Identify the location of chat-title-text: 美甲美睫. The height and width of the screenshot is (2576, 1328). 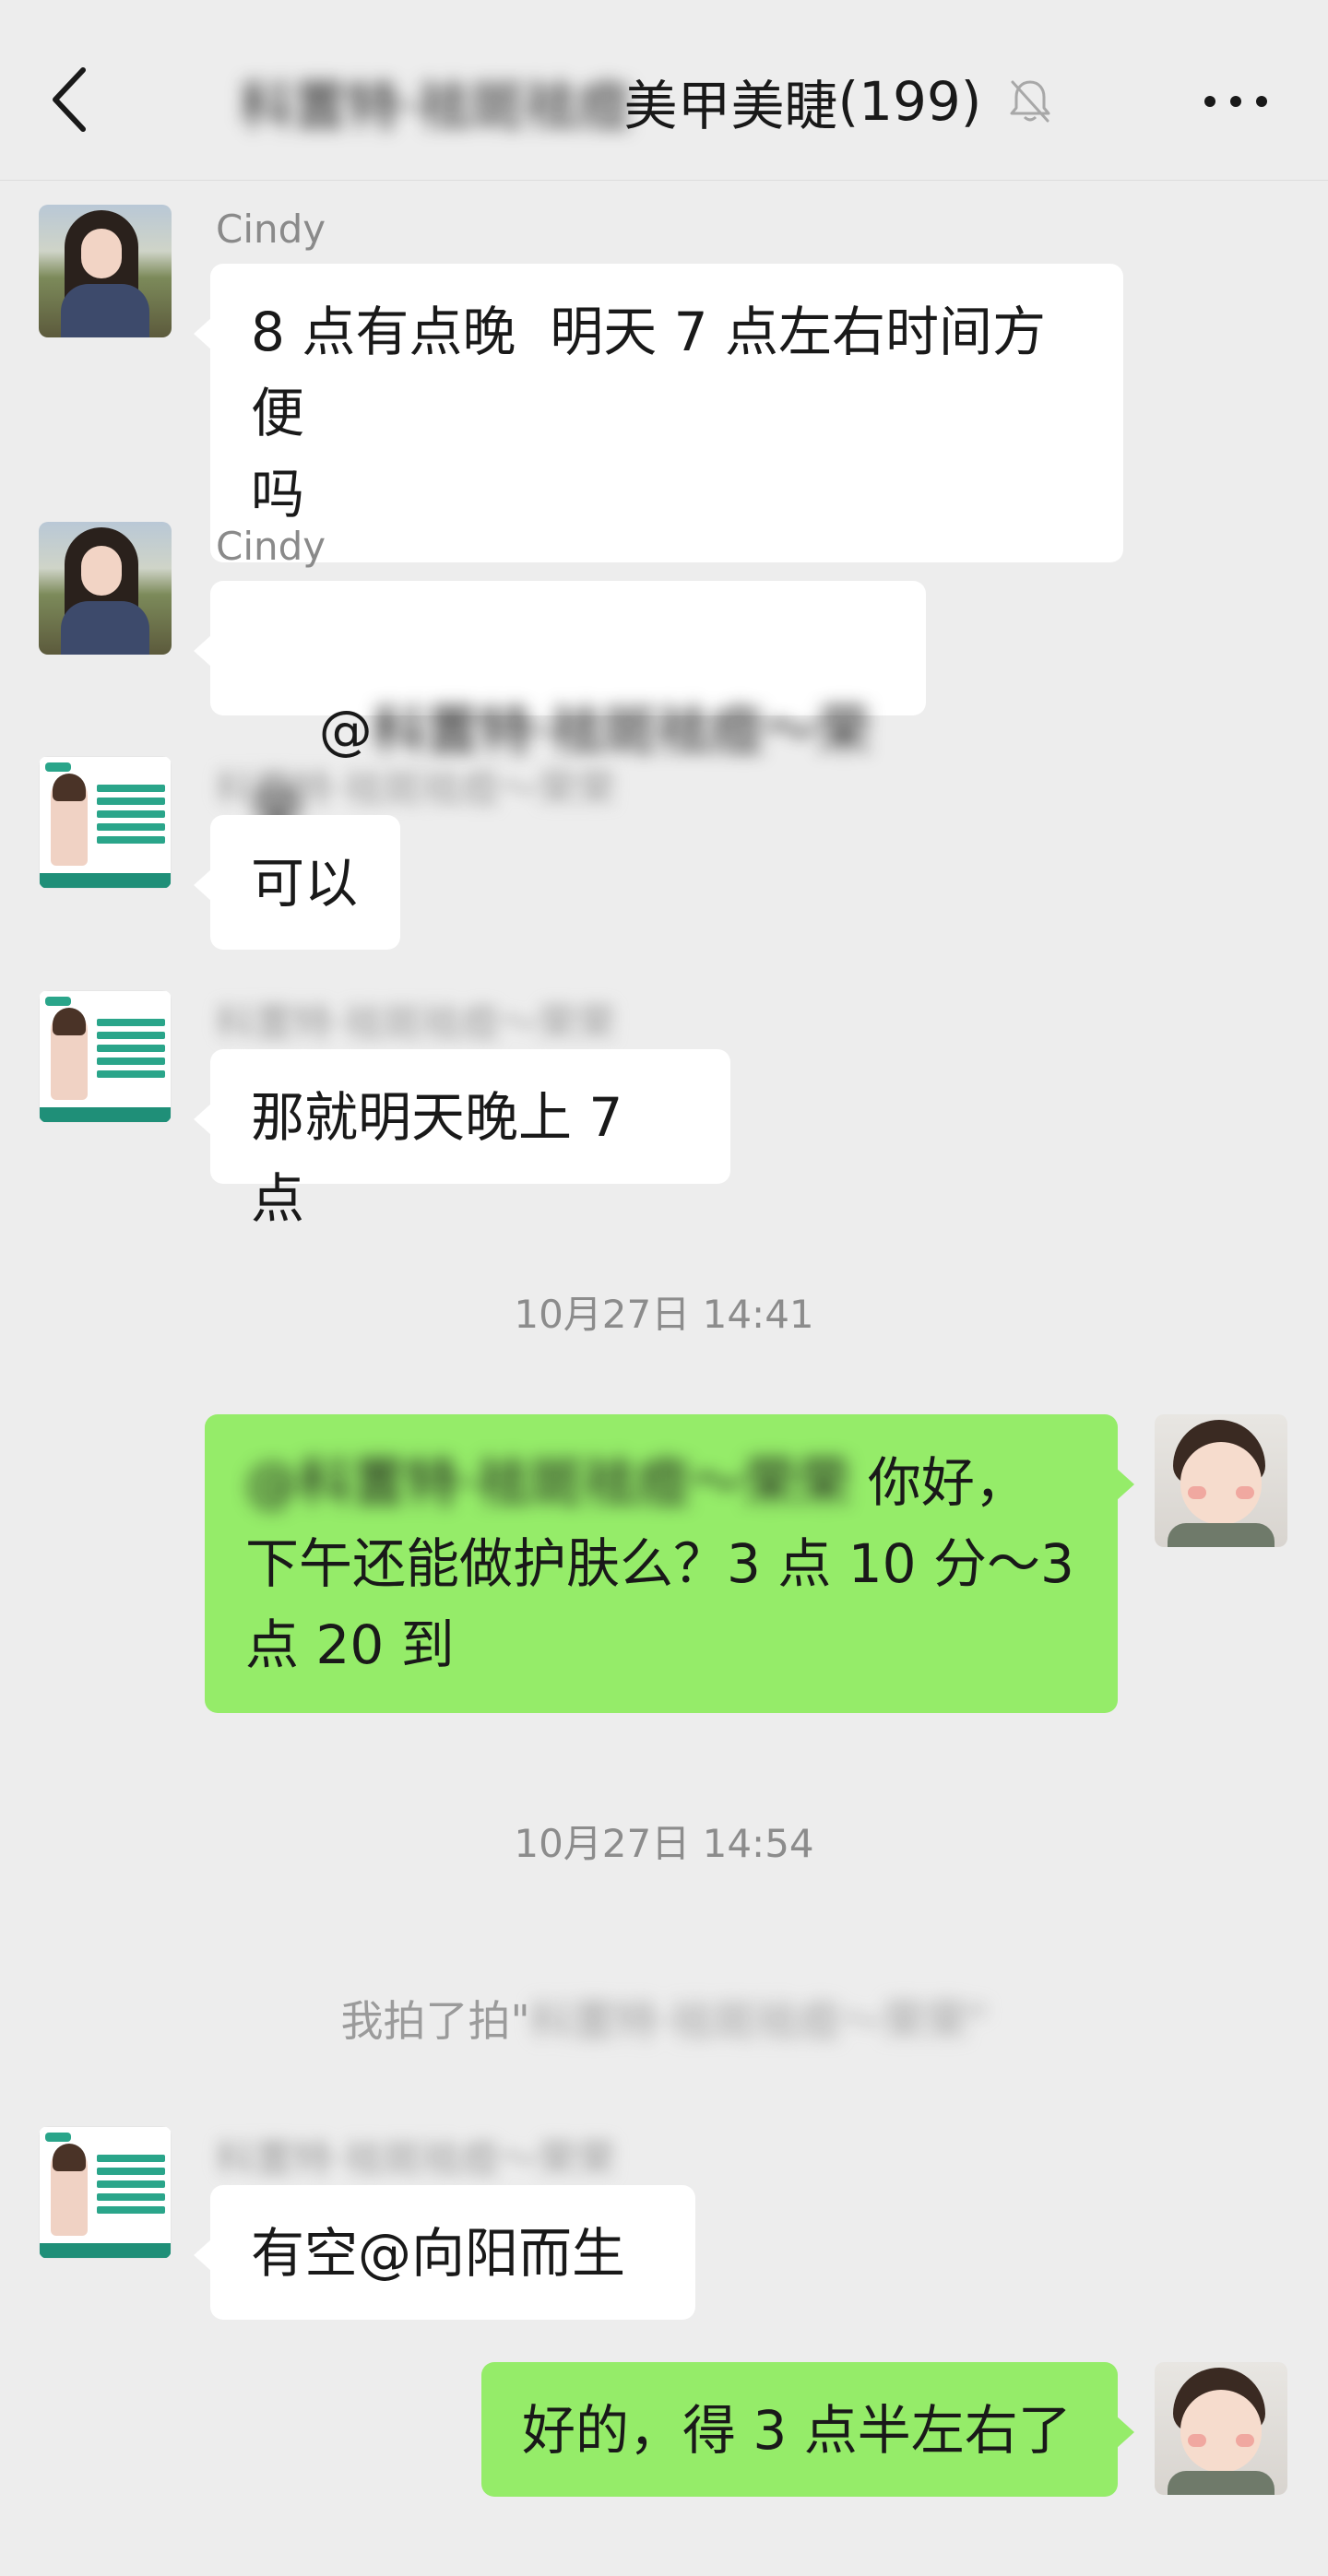
(730, 106).